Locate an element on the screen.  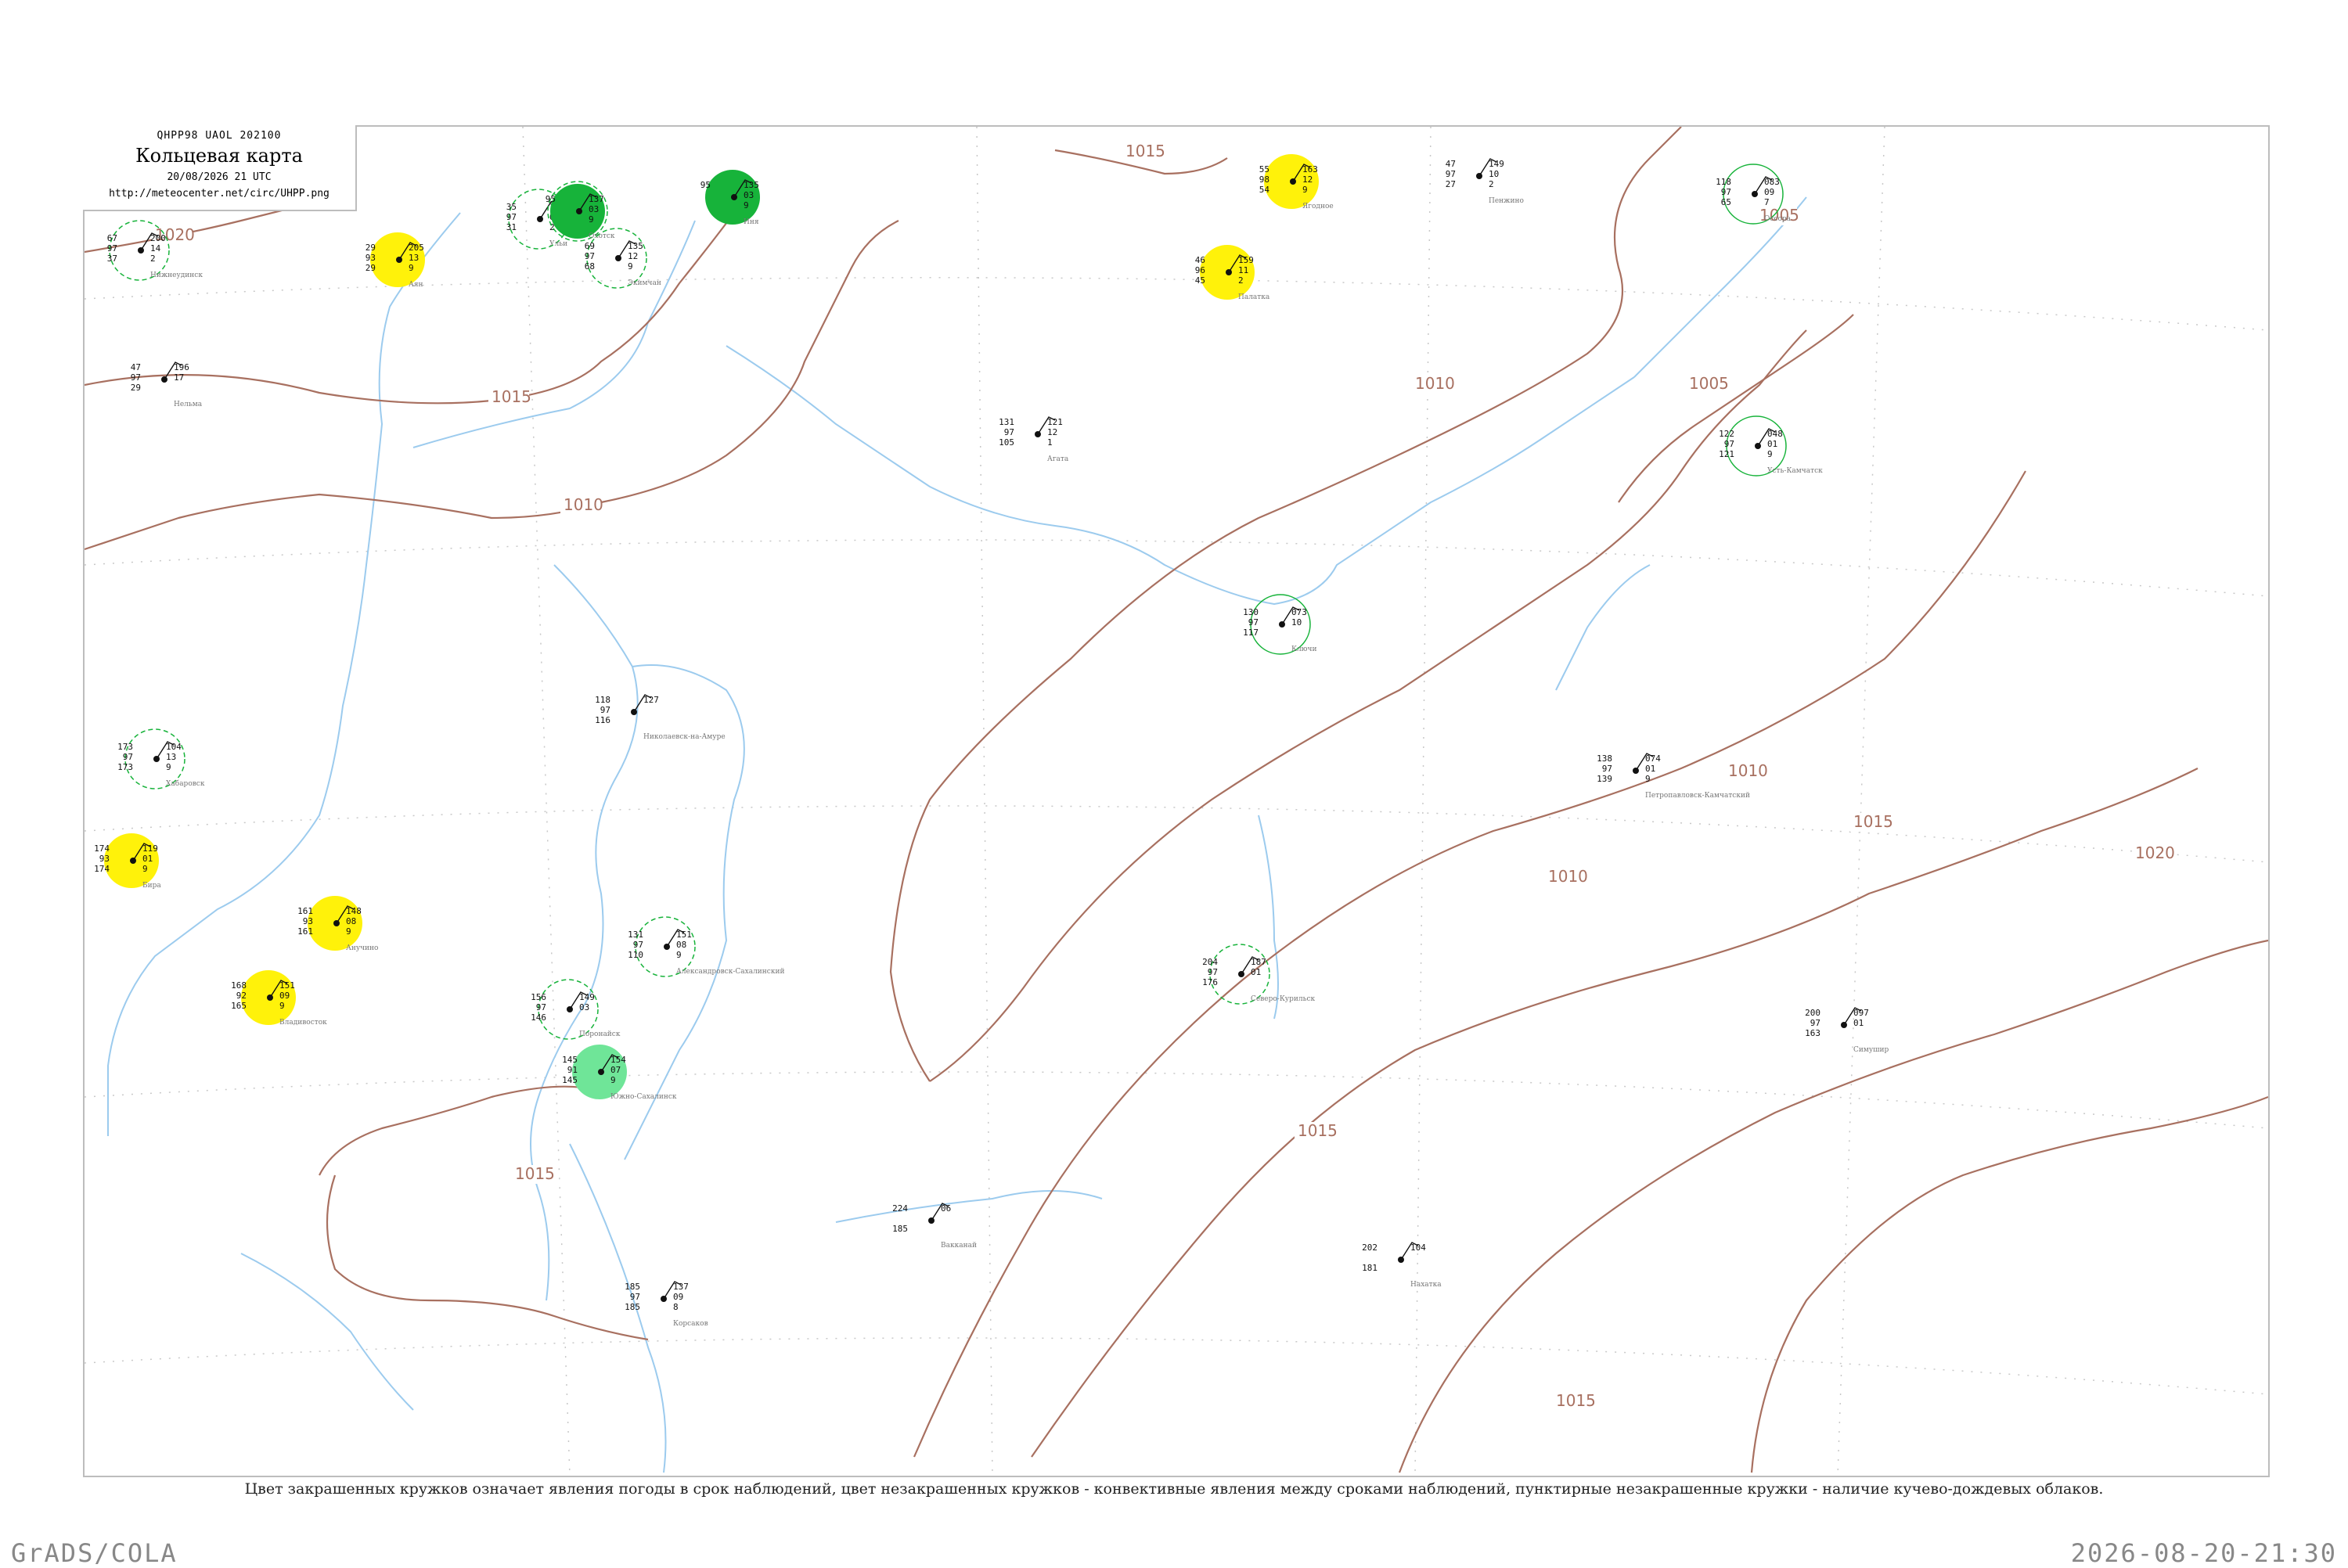
station-value: 54 is located at coordinates (1264, 190).